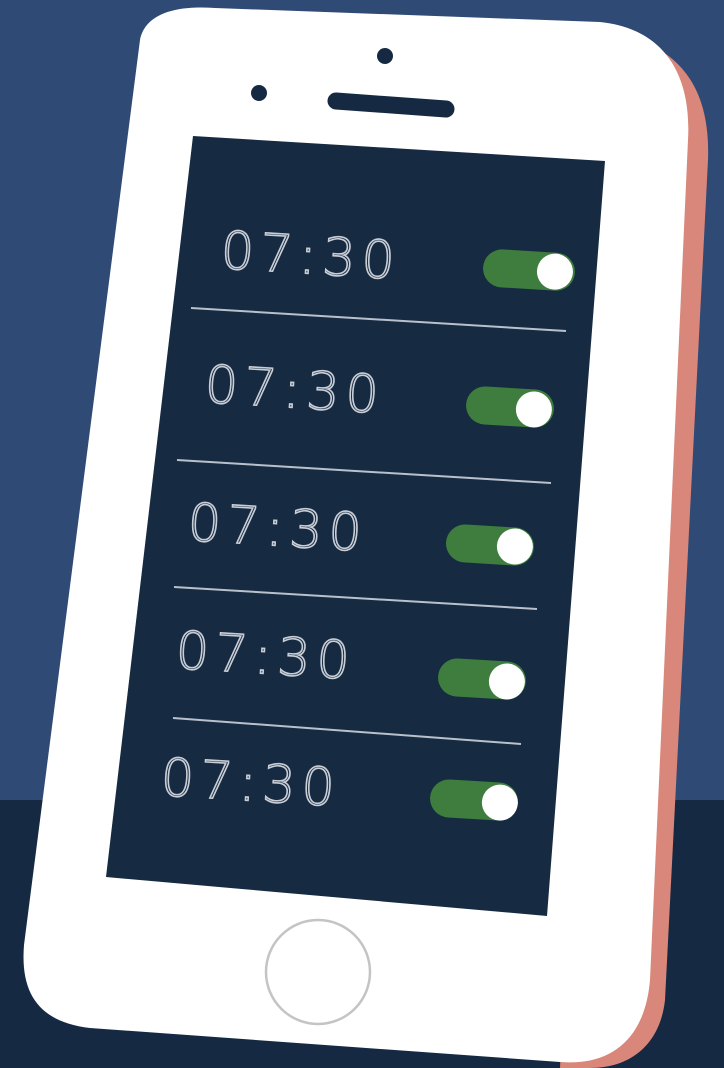 The height and width of the screenshot is (1068, 724). Describe the element at coordinates (259, 93) in the screenshot. I see `sensor-dot-icon` at that location.